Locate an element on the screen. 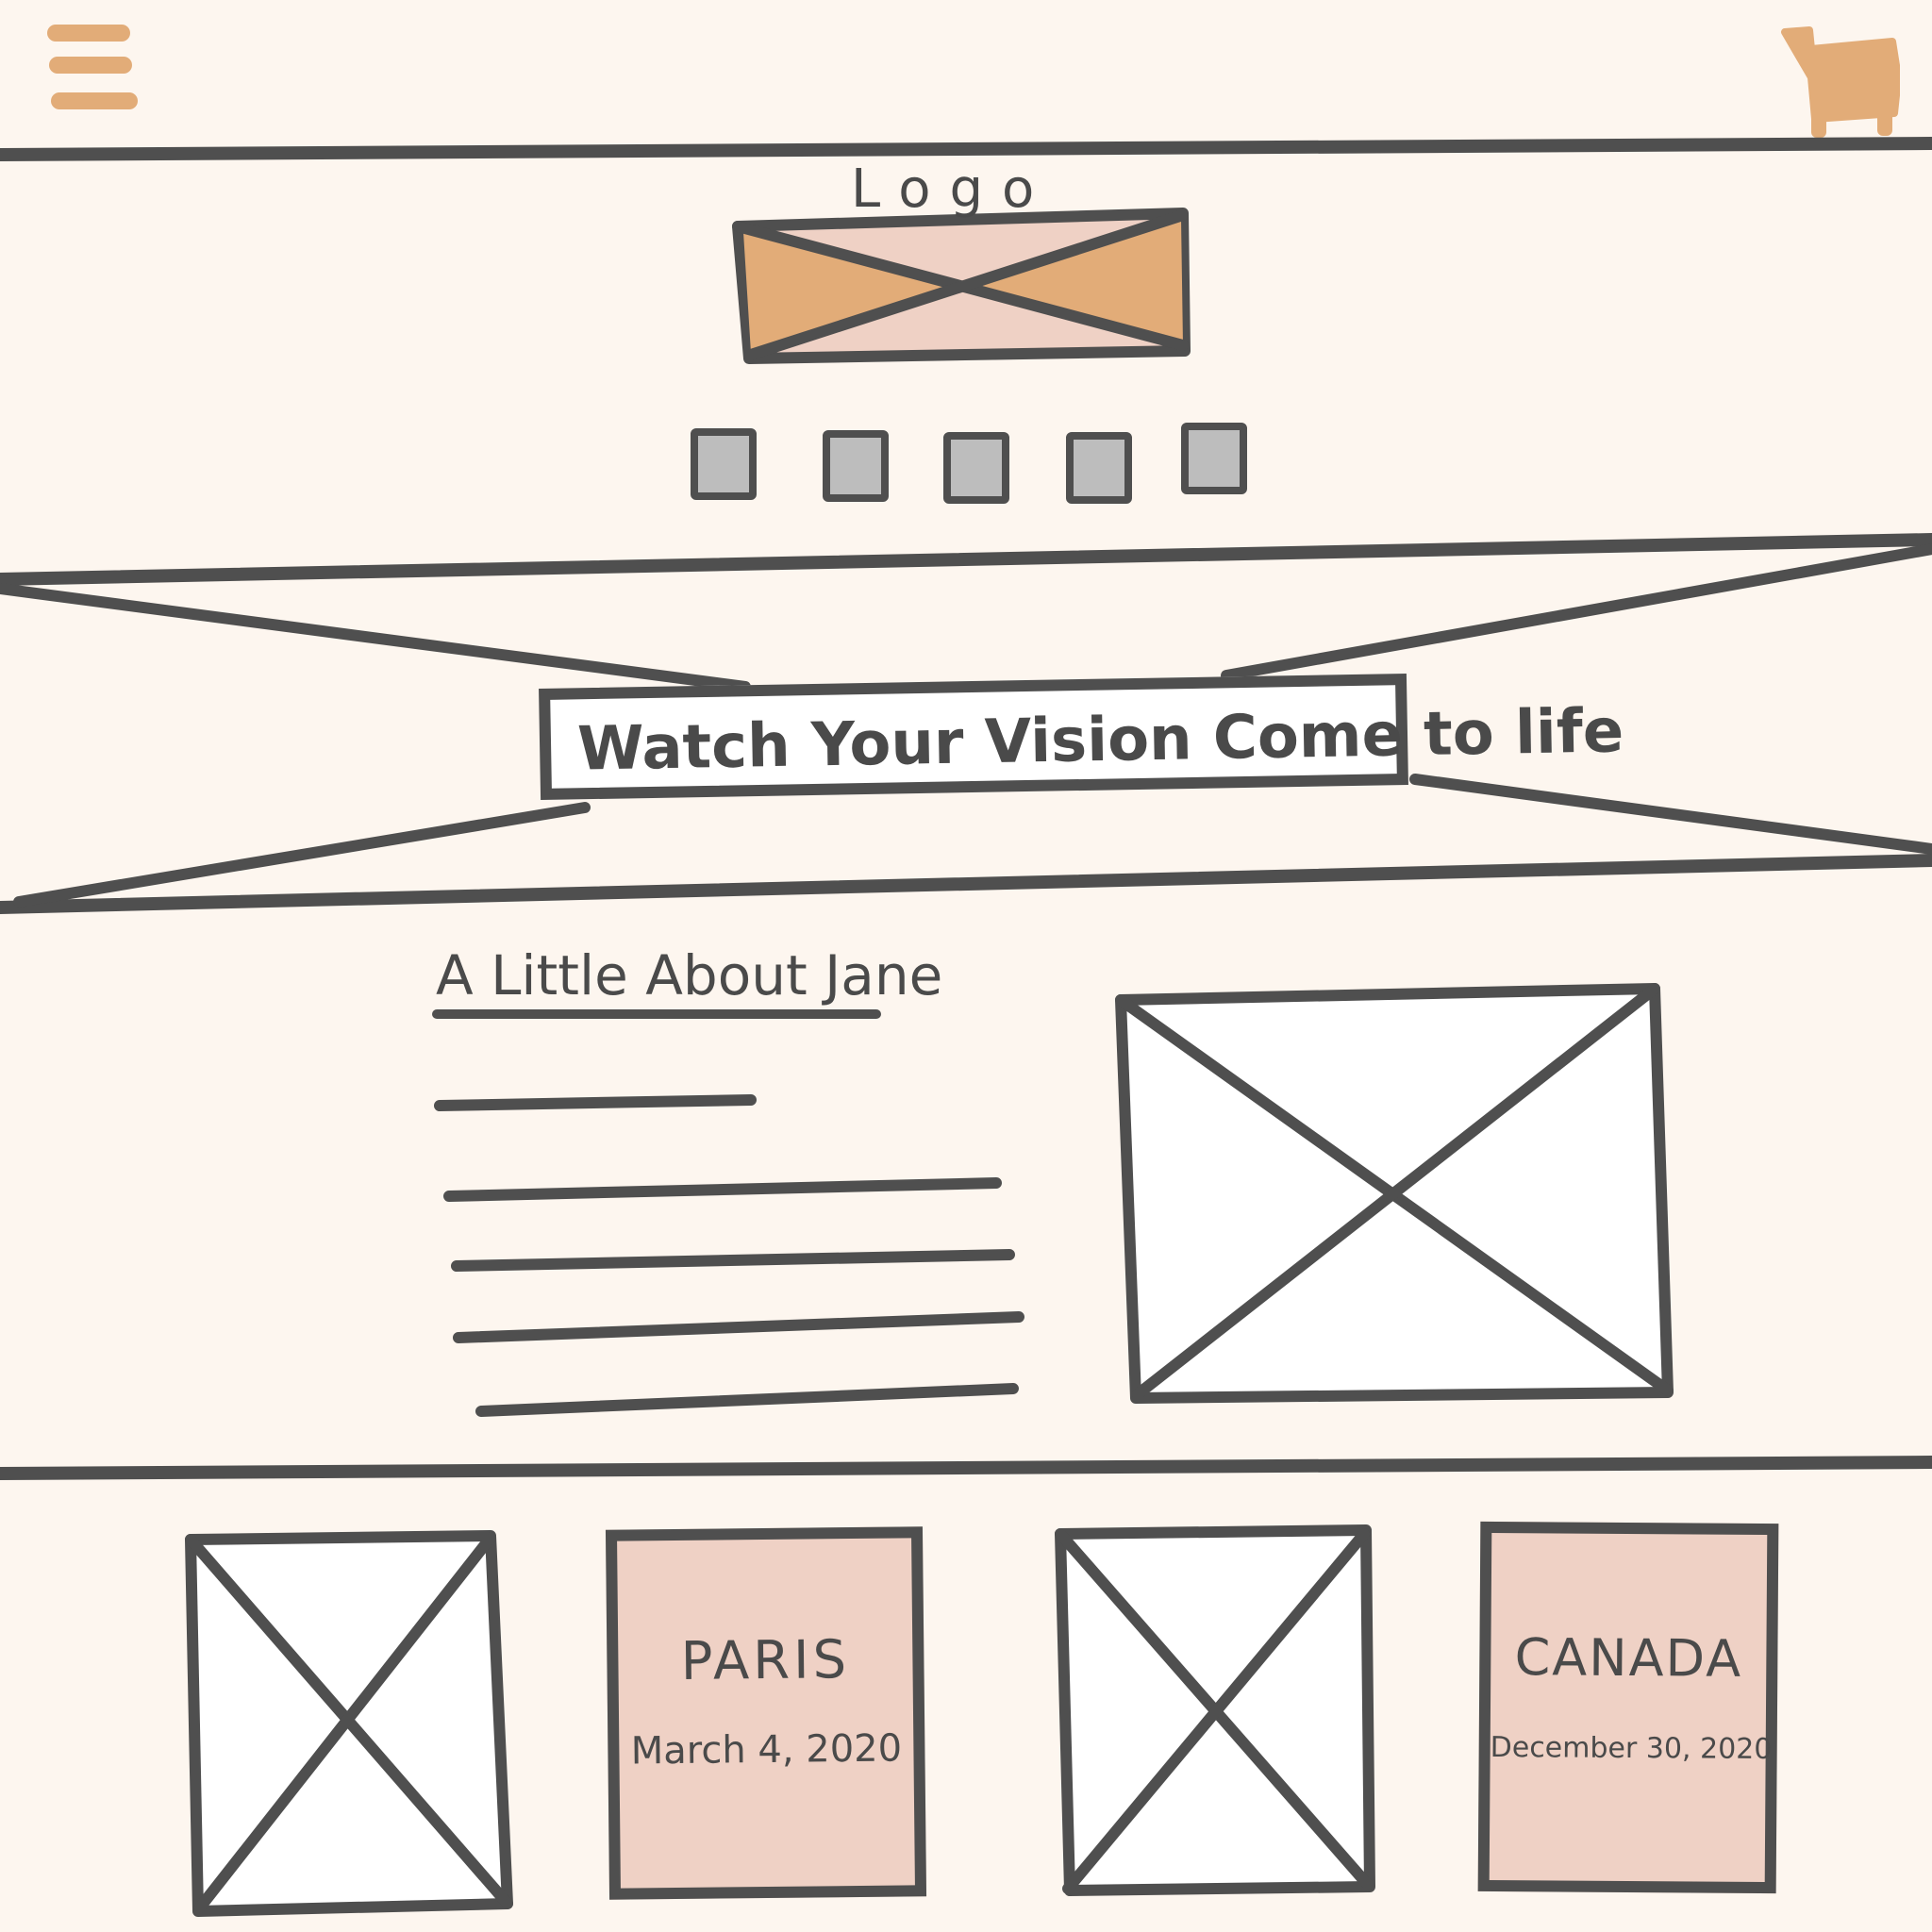  card-1-image is located at coordinates (350, 1723).